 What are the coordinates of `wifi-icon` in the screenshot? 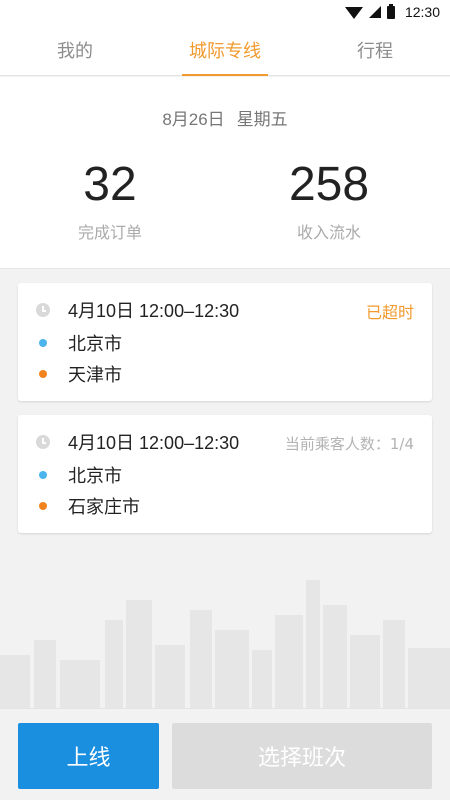 It's located at (353, 13).